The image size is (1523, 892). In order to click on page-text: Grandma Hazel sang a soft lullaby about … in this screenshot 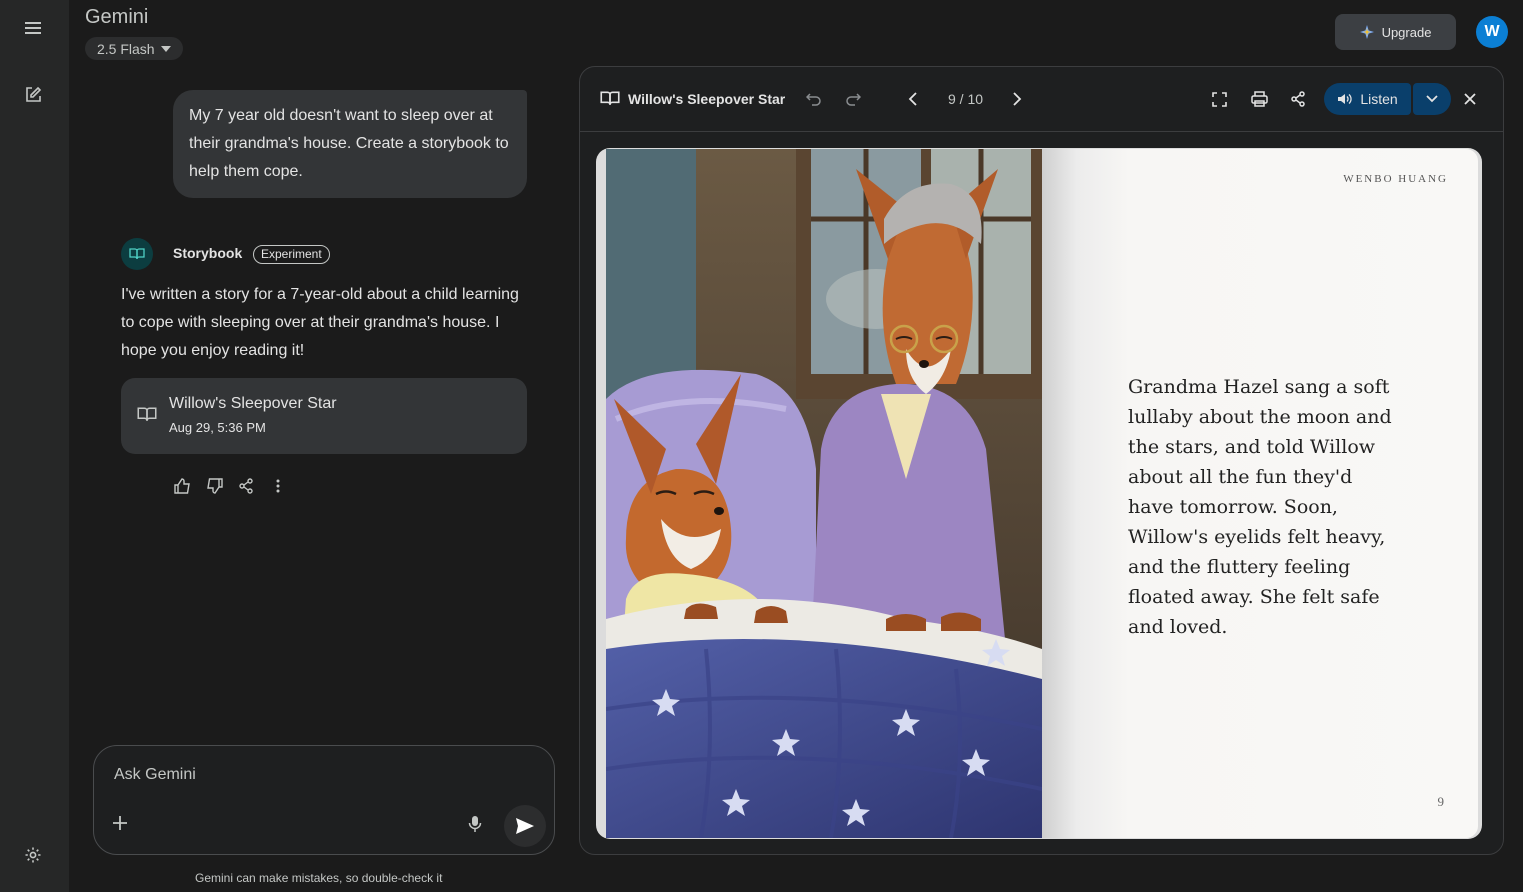, I will do `click(1260, 507)`.